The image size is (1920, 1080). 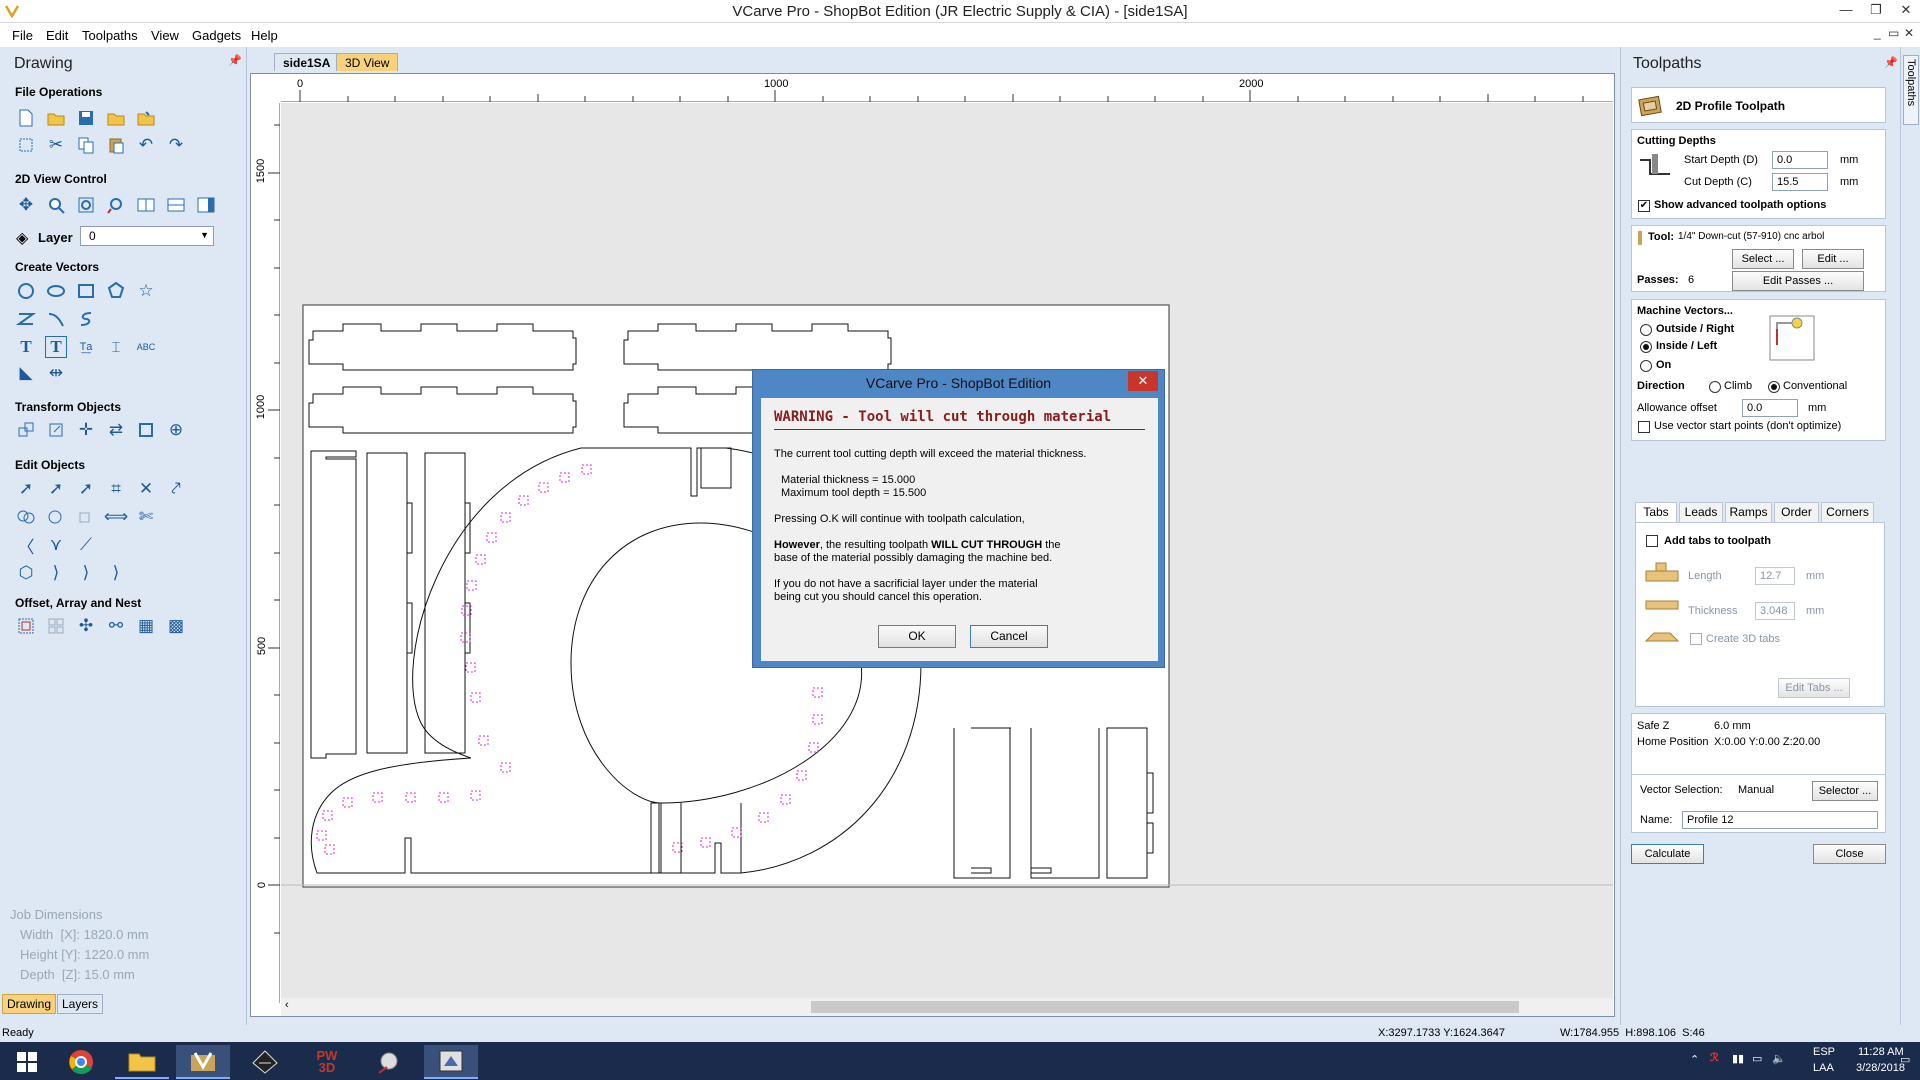 What do you see at coordinates (1800, 182) in the screenshot?
I see `cut-depth-input: 15.5` at bounding box center [1800, 182].